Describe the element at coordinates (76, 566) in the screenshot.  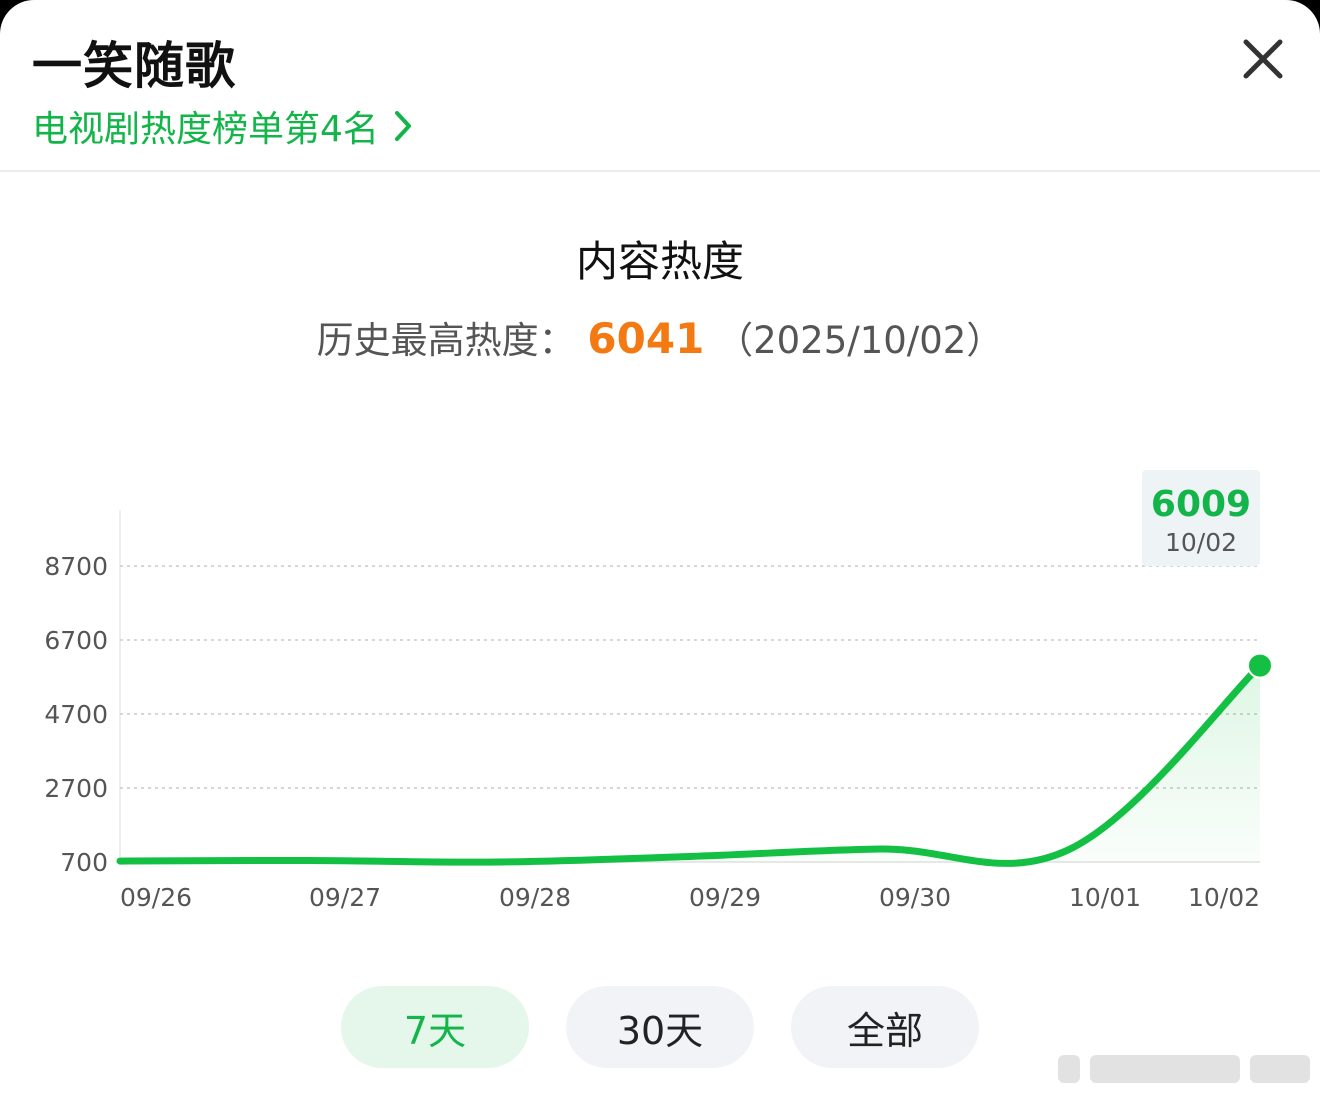
I see `y-tick-label: 8700` at that location.